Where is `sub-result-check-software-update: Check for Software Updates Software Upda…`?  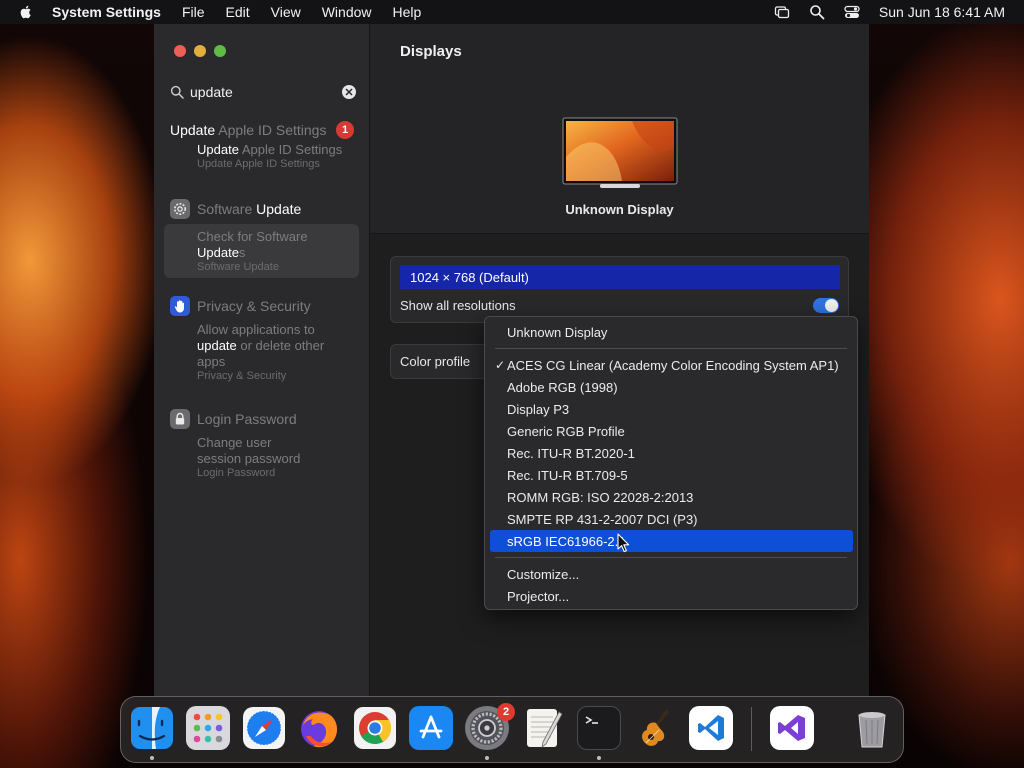
sub-result-check-software-update: Check for Software Updates Software Upda… is located at coordinates (278, 251).